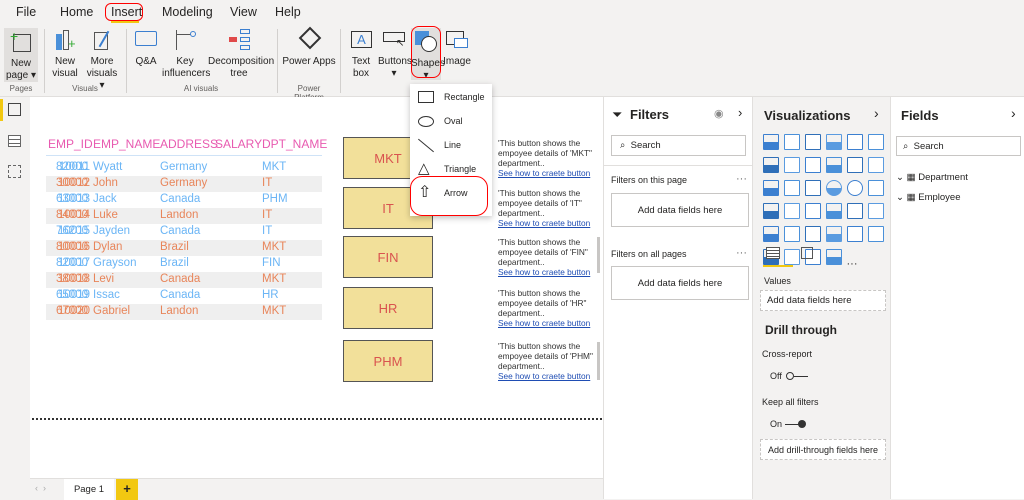 The height and width of the screenshot is (500, 1024). Describe the element at coordinates (361, 54) in the screenshot. I see `text-box-button: A Text box` at that location.